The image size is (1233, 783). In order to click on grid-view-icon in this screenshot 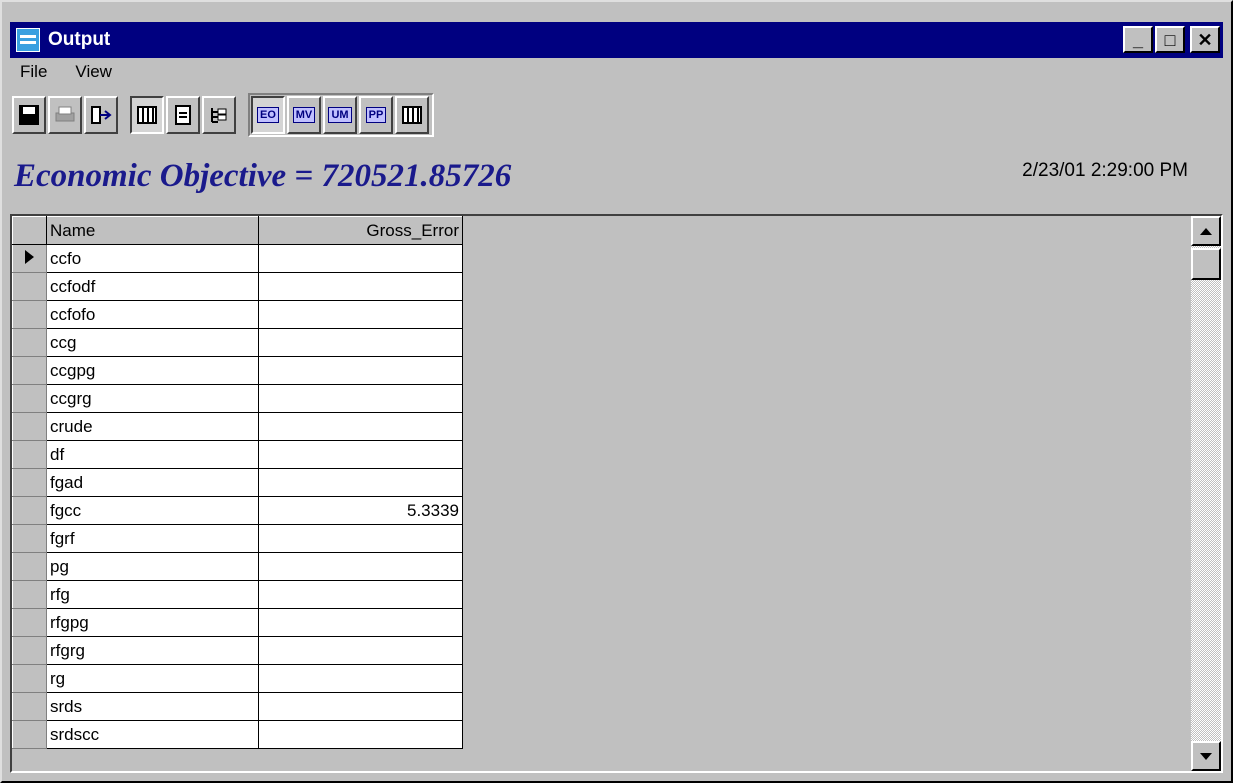, I will do `click(147, 115)`.